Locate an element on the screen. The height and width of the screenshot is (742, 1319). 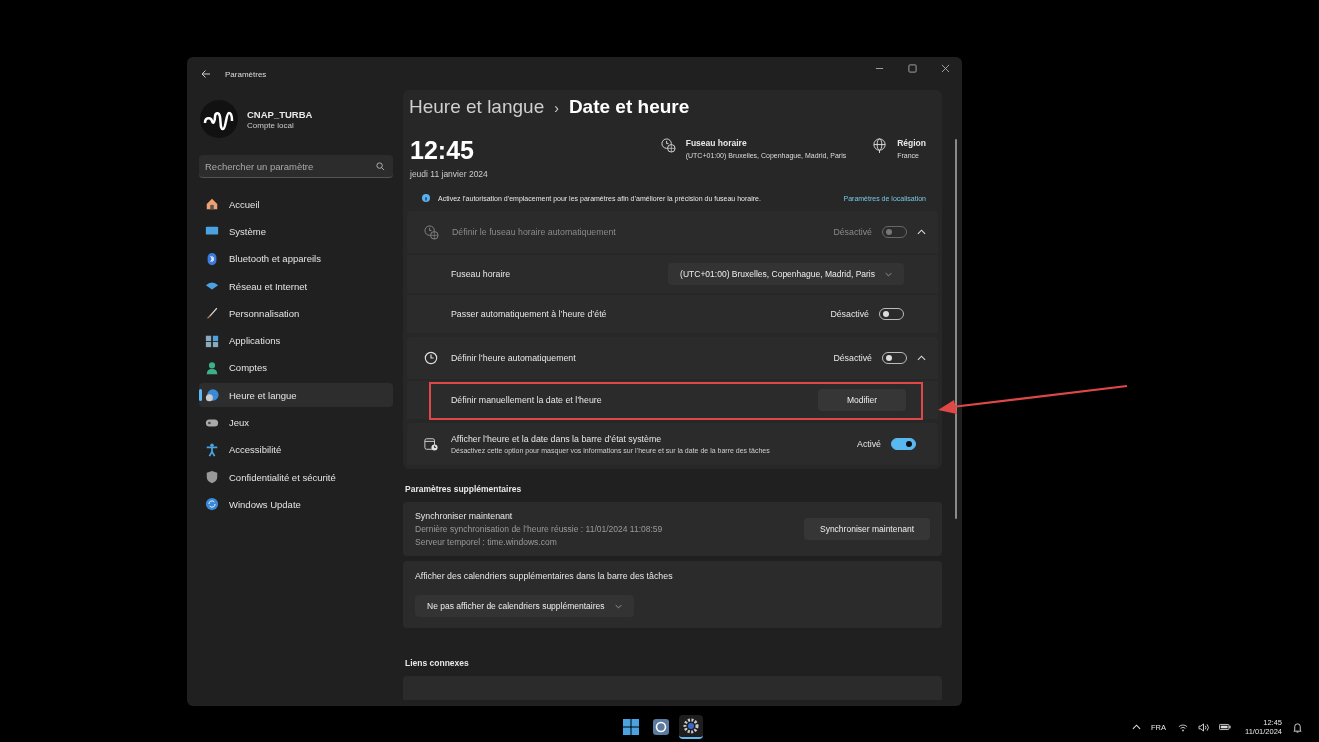
page-title: Date et heure is located at coordinates (629, 107).